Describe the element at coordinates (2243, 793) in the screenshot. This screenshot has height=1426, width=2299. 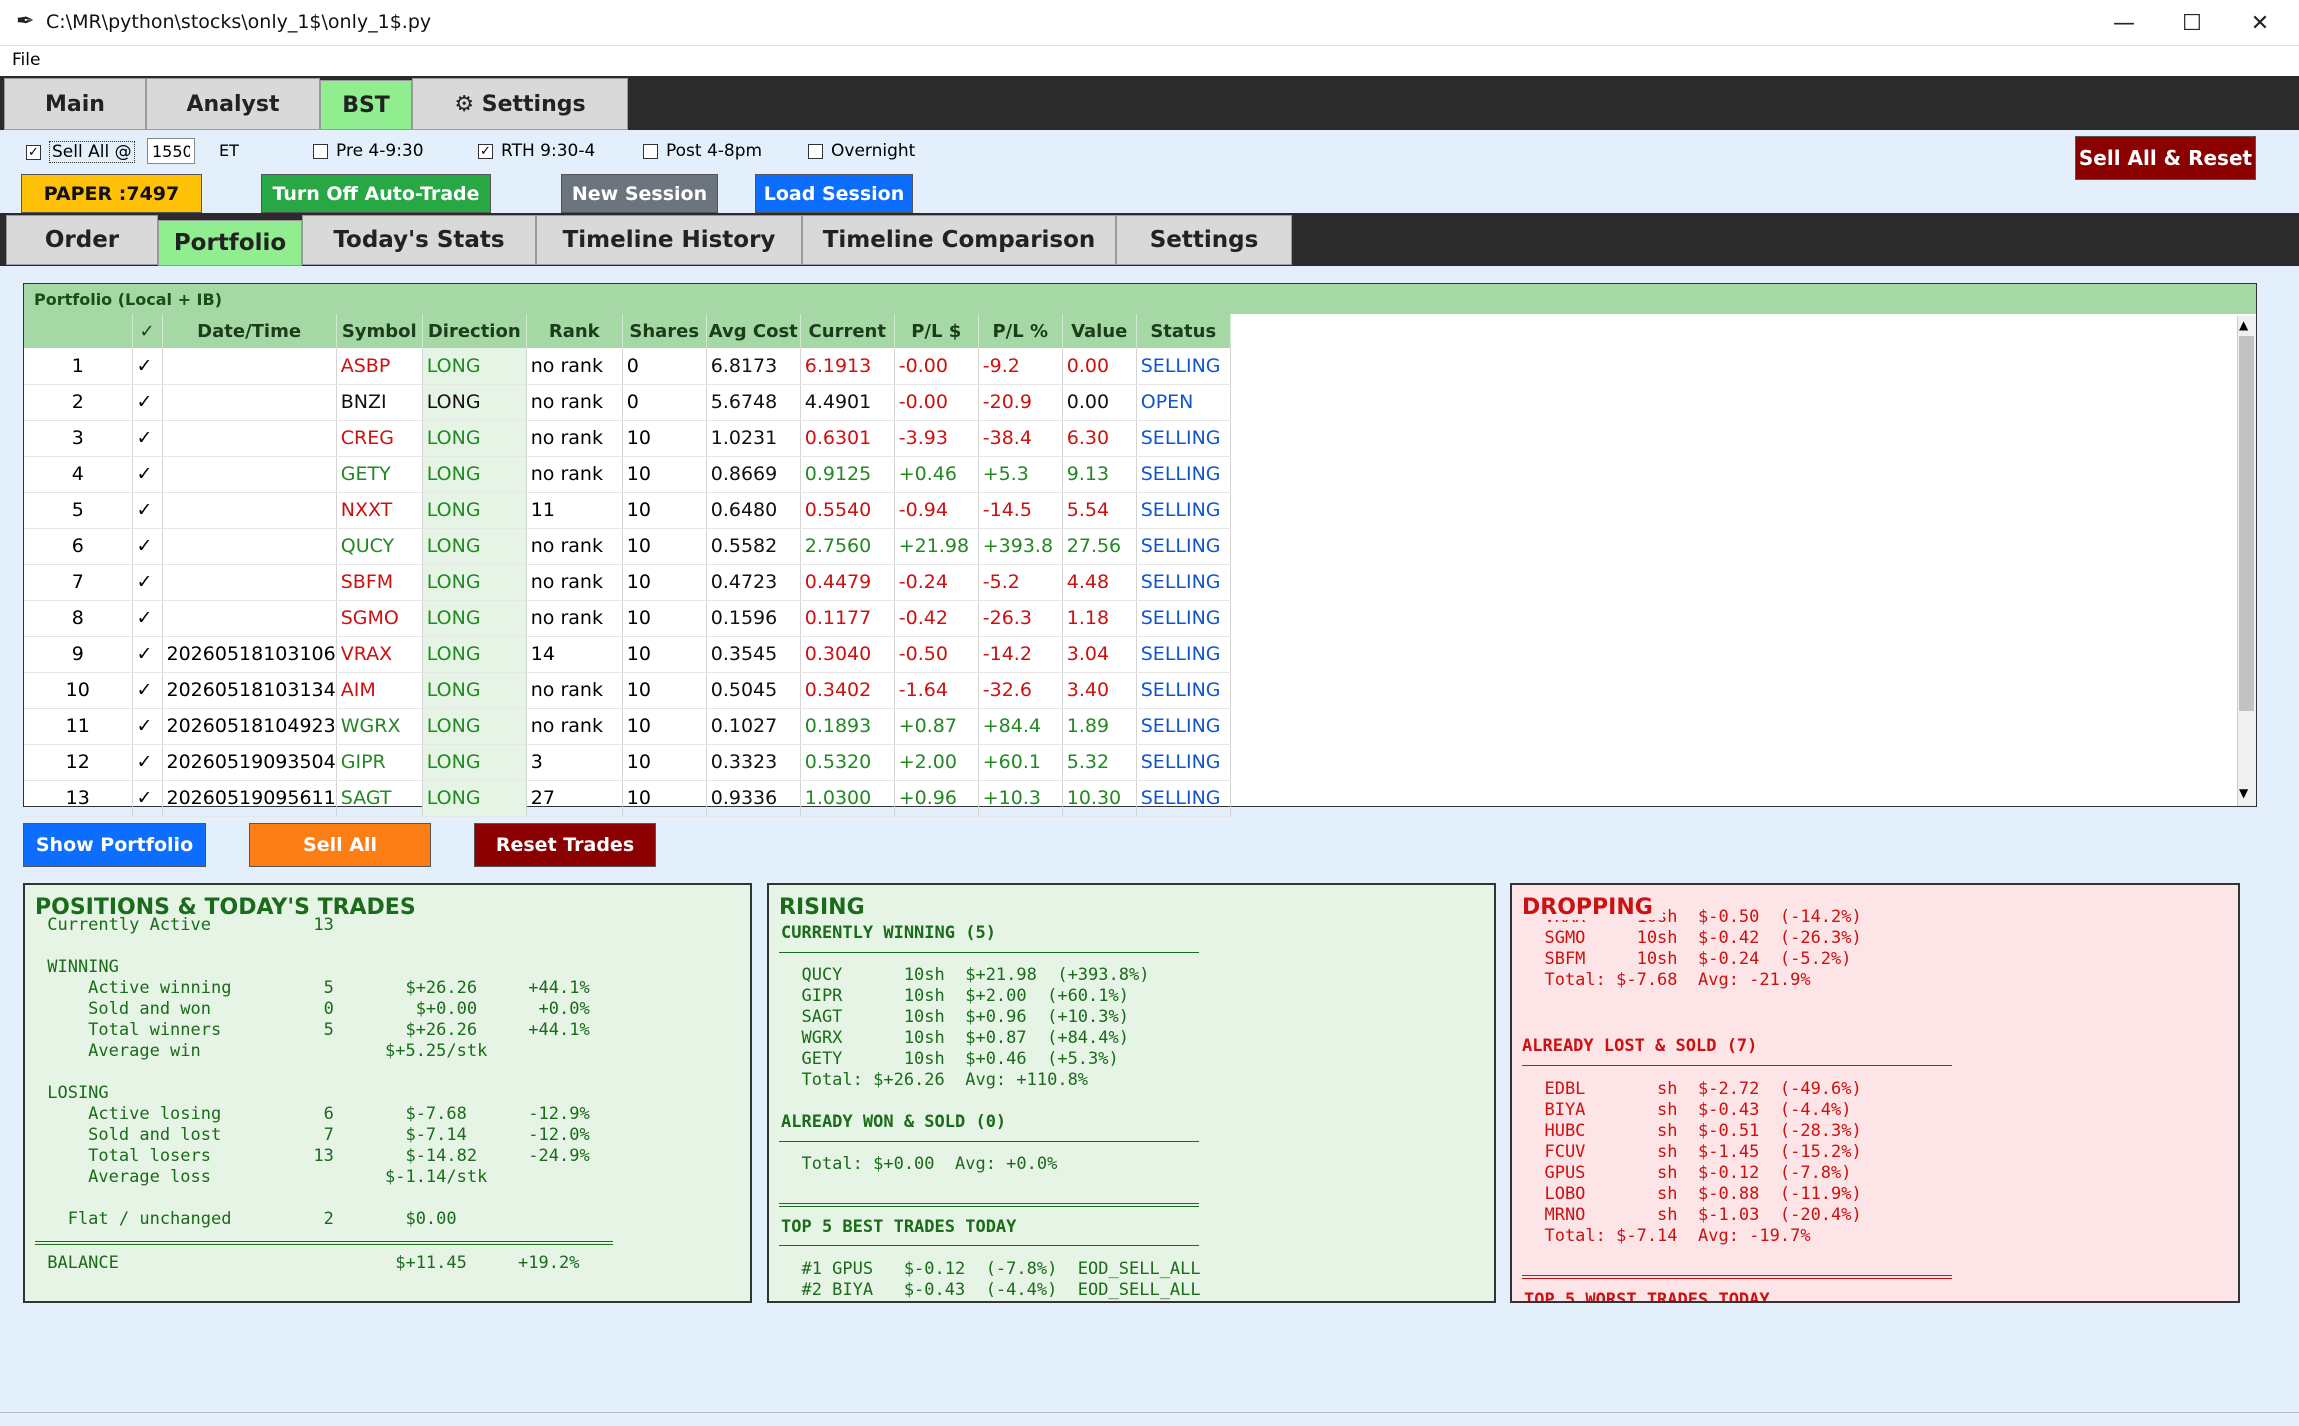
I see `scroll-down-icon: ▼` at that location.